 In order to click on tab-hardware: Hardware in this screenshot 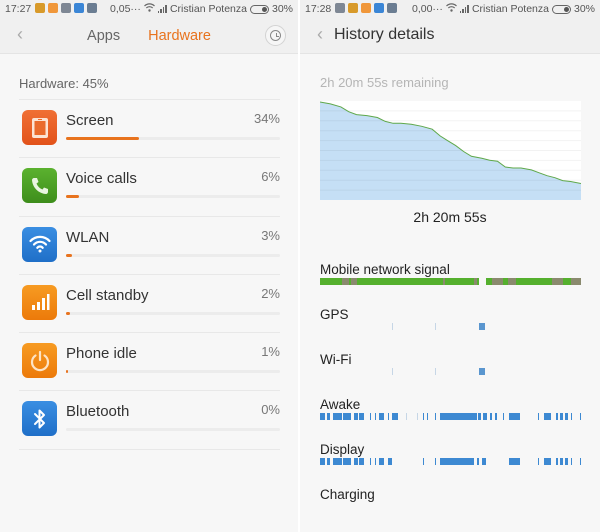, I will do `click(179, 36)`.